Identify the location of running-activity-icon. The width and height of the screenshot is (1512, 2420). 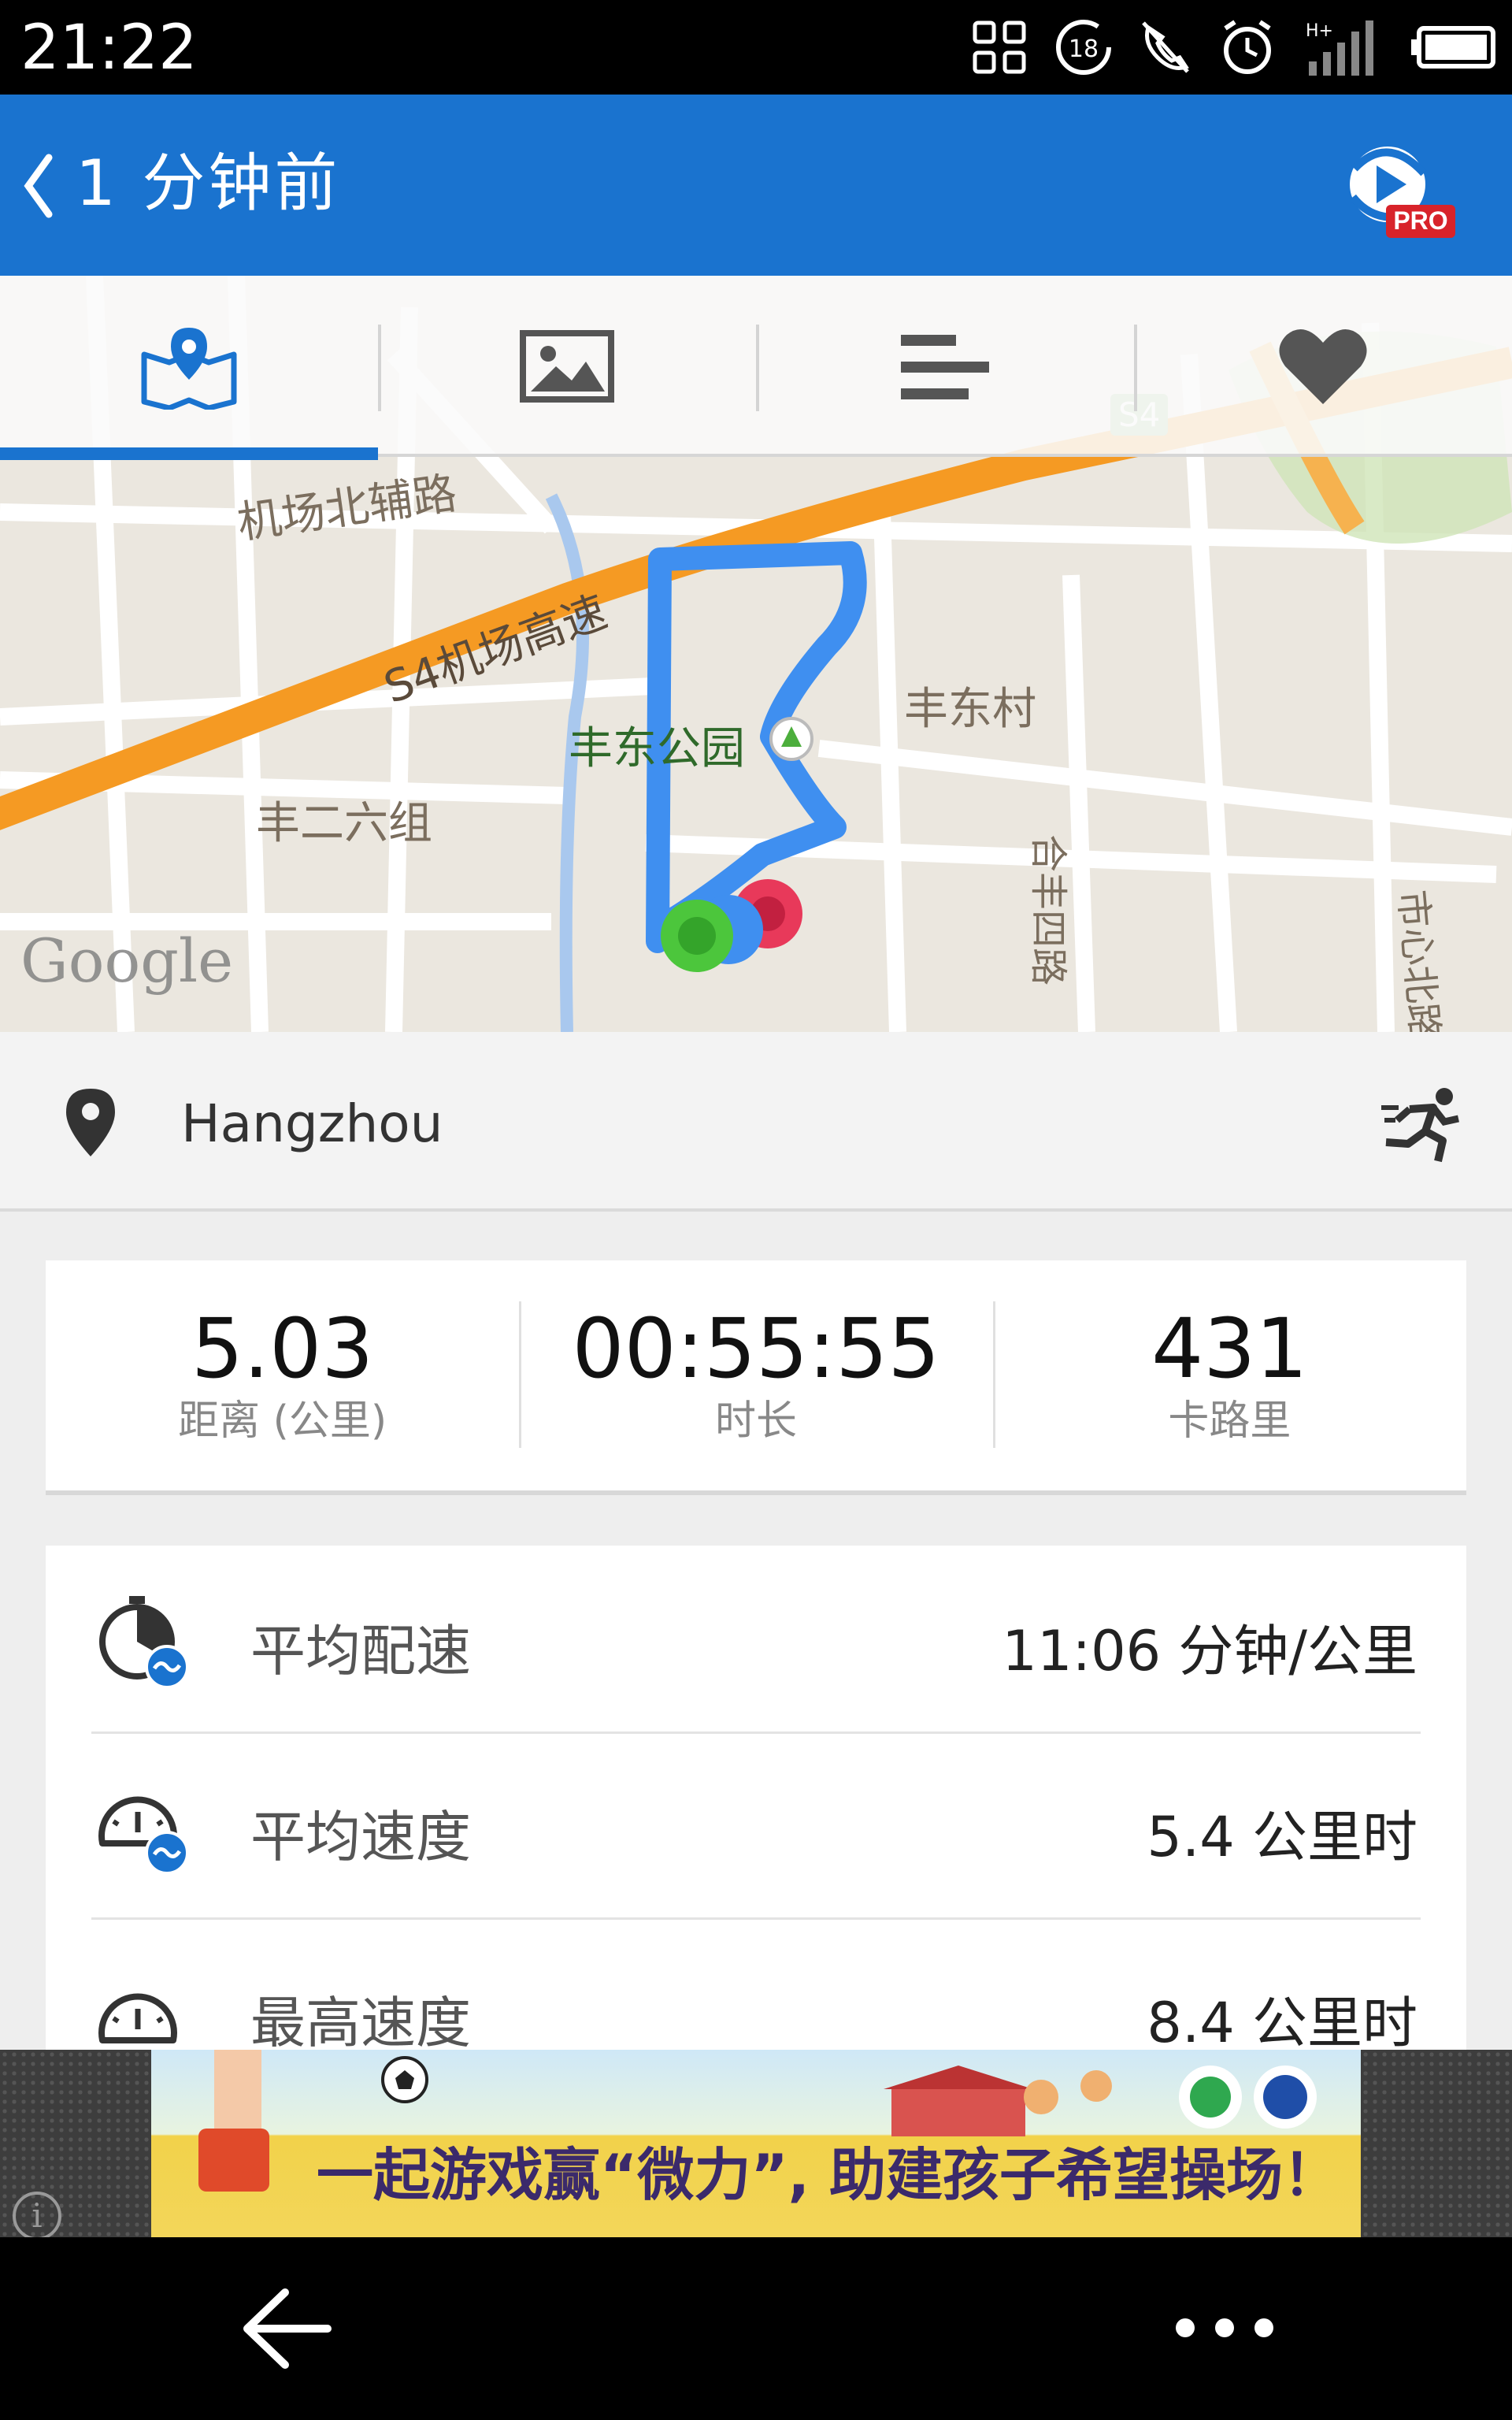
(1421, 1125).